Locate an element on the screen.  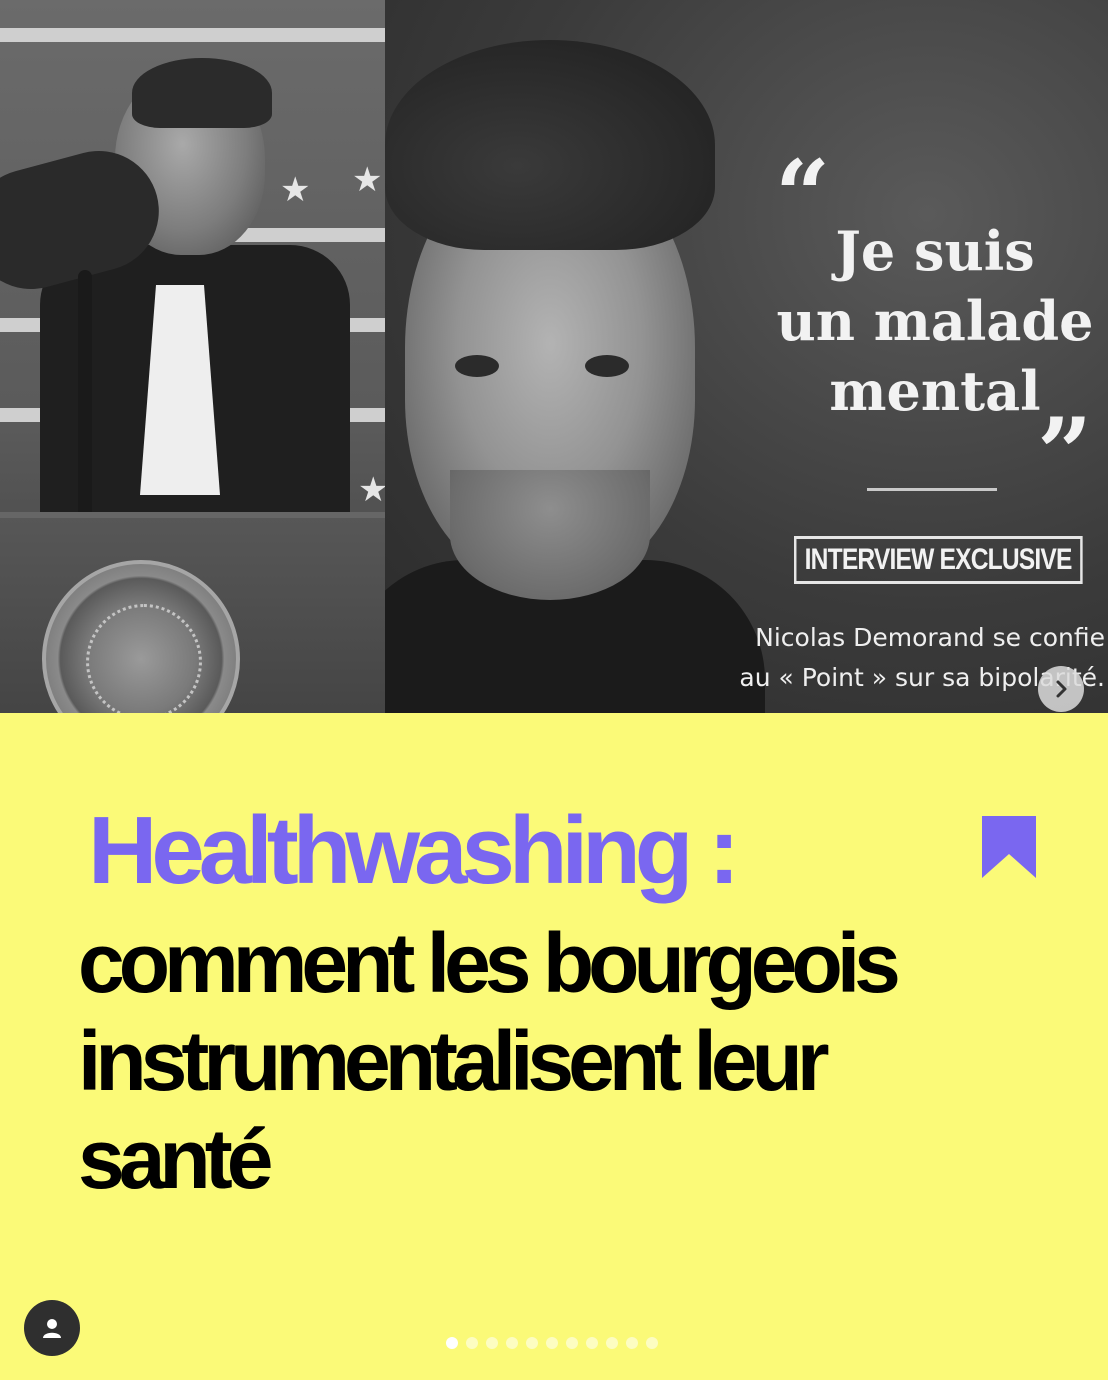
pull-quote-line: Je suis is located at coordinates (935, 251).